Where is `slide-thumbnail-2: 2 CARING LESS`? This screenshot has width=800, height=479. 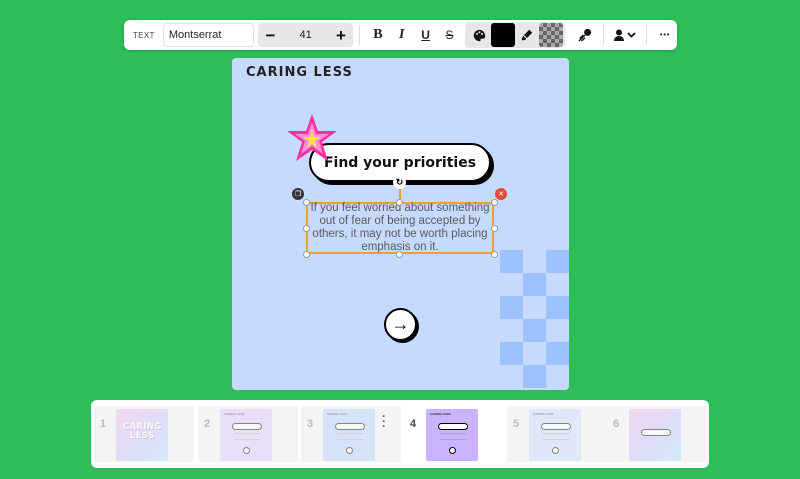
slide-thumbnail-2: 2 CARING LESS is located at coordinates (248, 434).